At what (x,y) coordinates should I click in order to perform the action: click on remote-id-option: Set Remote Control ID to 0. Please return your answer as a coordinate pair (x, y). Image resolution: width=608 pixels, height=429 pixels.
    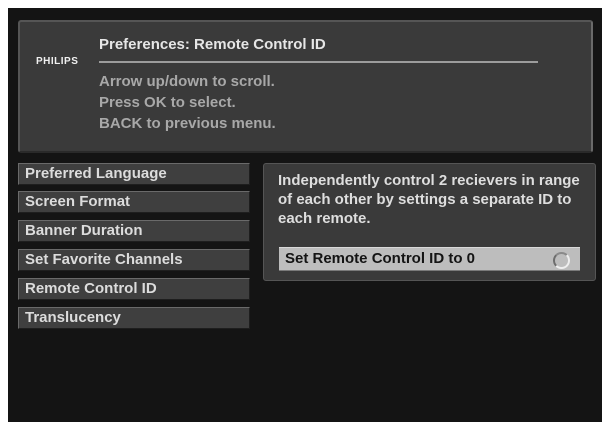
    Looking at the image, I should click on (429, 259).